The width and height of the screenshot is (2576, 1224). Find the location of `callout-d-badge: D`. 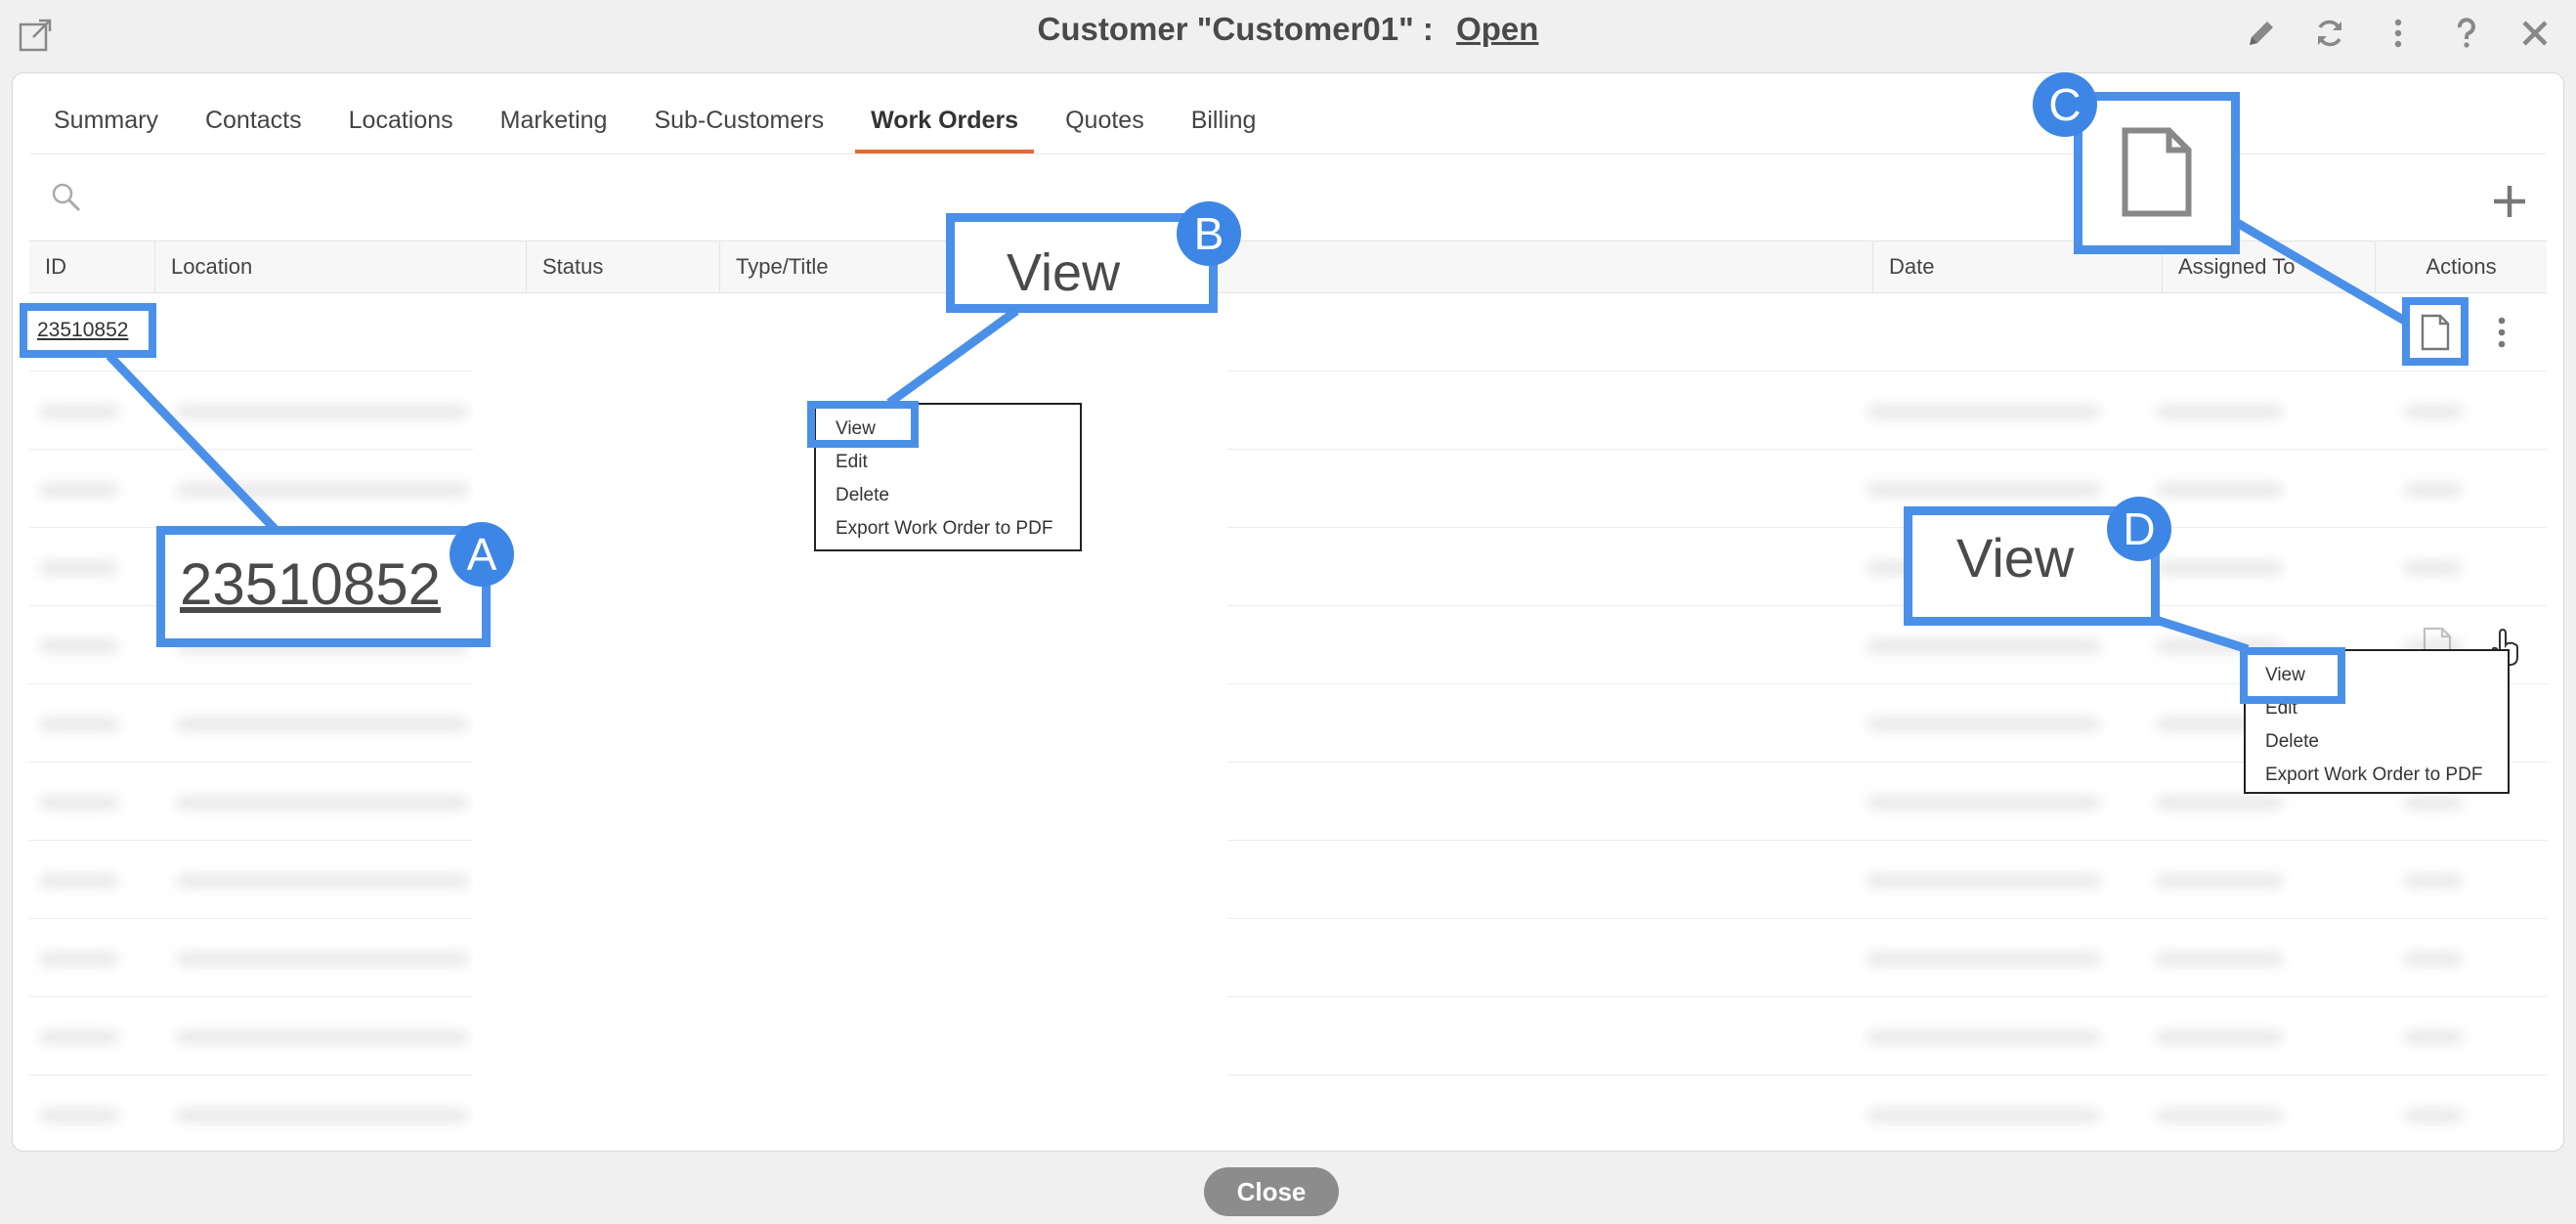

callout-d-badge: D is located at coordinates (2139, 529).